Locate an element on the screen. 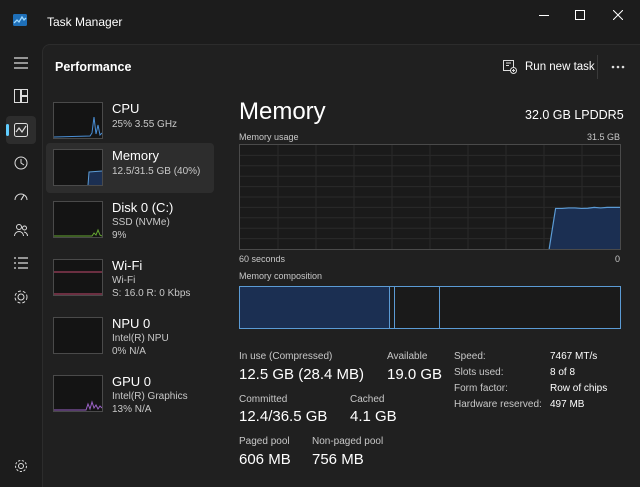 The width and height of the screenshot is (640, 487). device-detail: Intel(R) Graphics is located at coordinates (150, 396).